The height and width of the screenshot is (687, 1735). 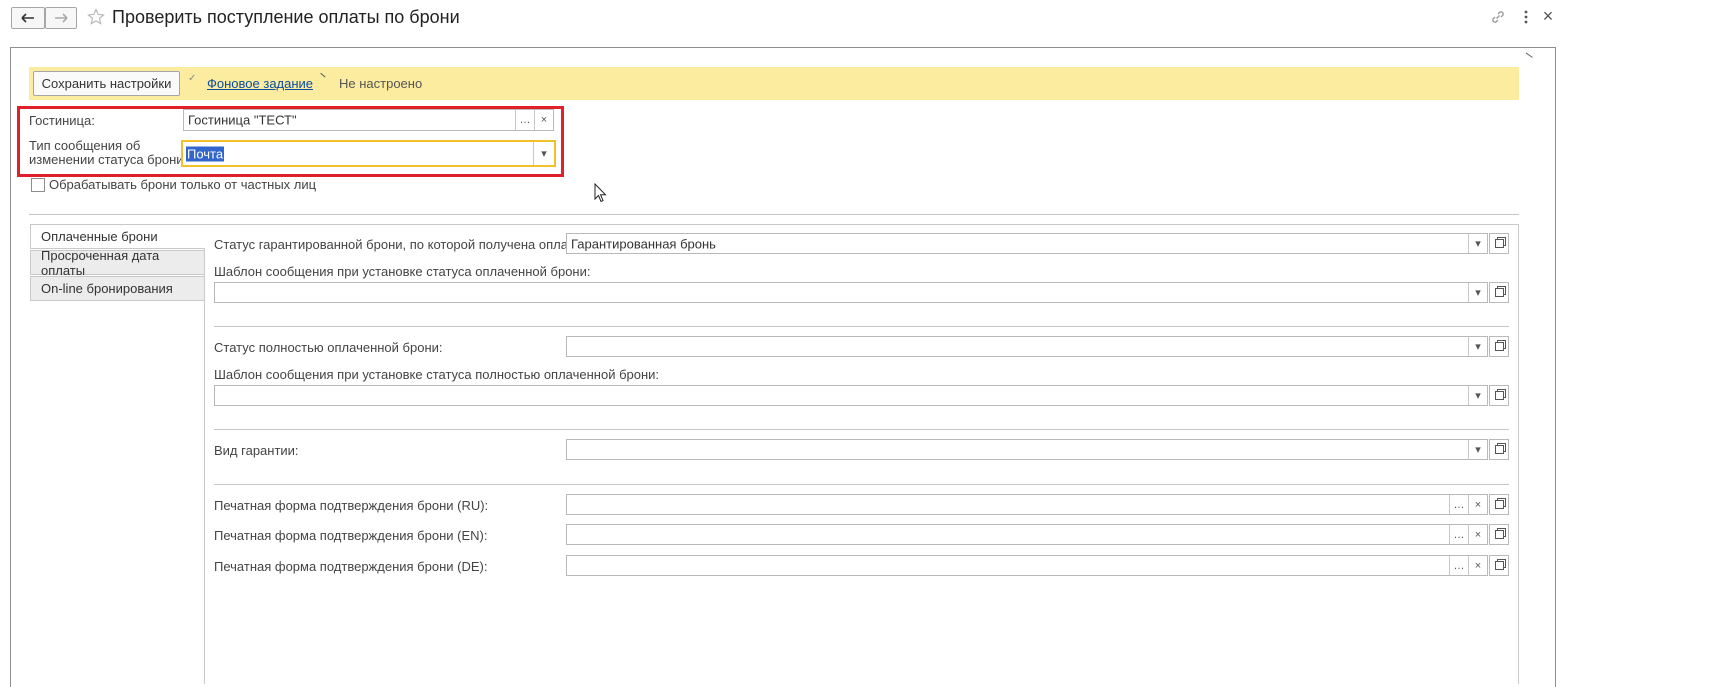 I want to click on print-form-ru-label: Печатная форма подтверждения брони (RU):, so click(x=351, y=505).